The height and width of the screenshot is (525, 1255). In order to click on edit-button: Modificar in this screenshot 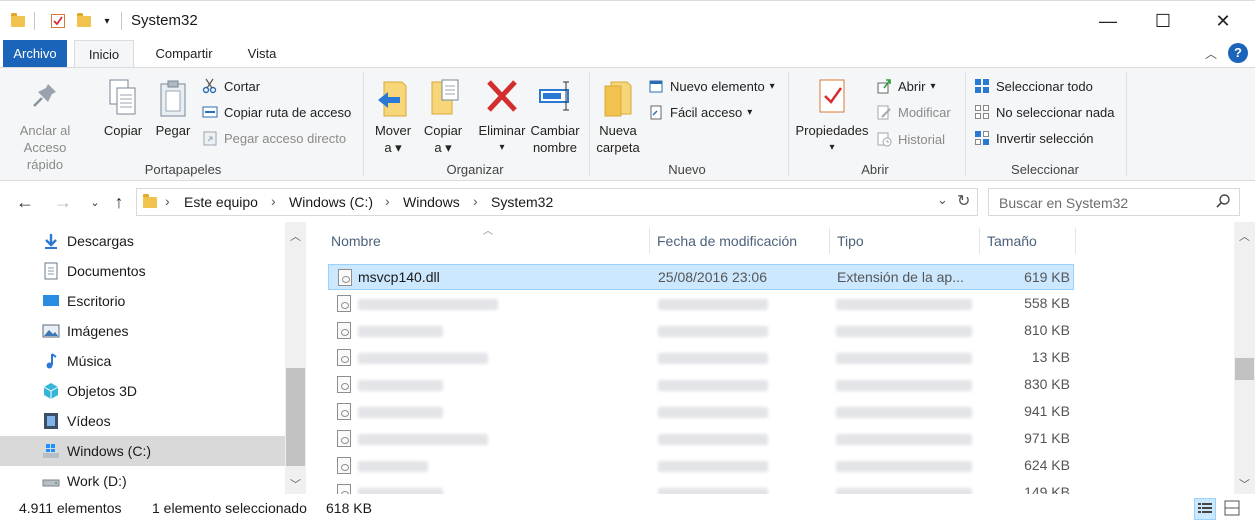, I will do `click(913, 112)`.